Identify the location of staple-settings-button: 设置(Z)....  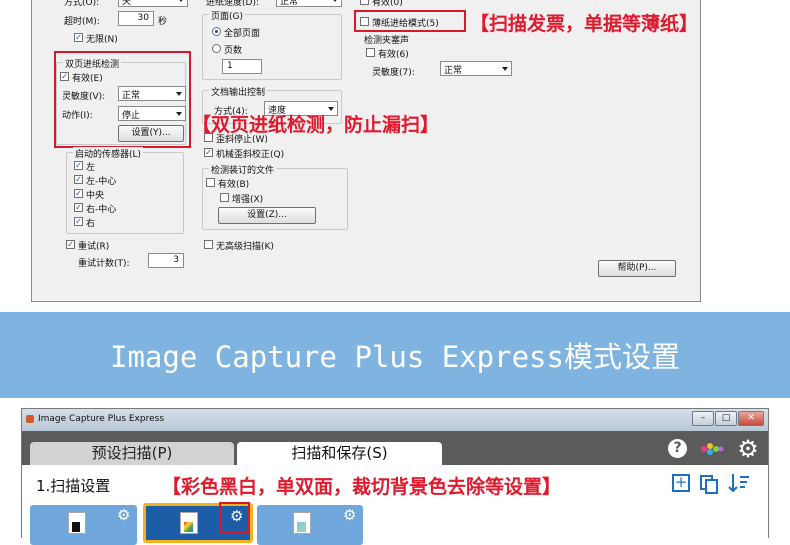
(267, 215).